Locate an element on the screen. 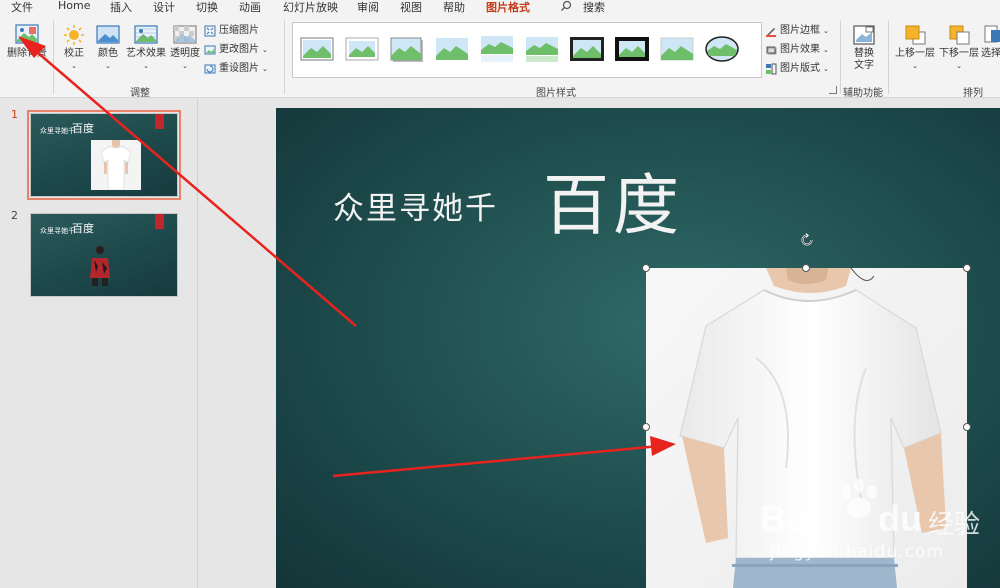 The width and height of the screenshot is (1000, 588). alt-text-label: 替换文字 is located at coordinates (864, 59).